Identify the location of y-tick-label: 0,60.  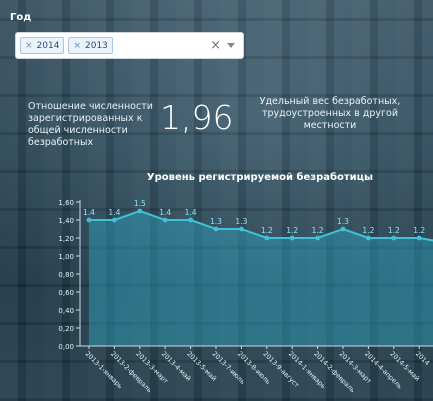
(66, 293).